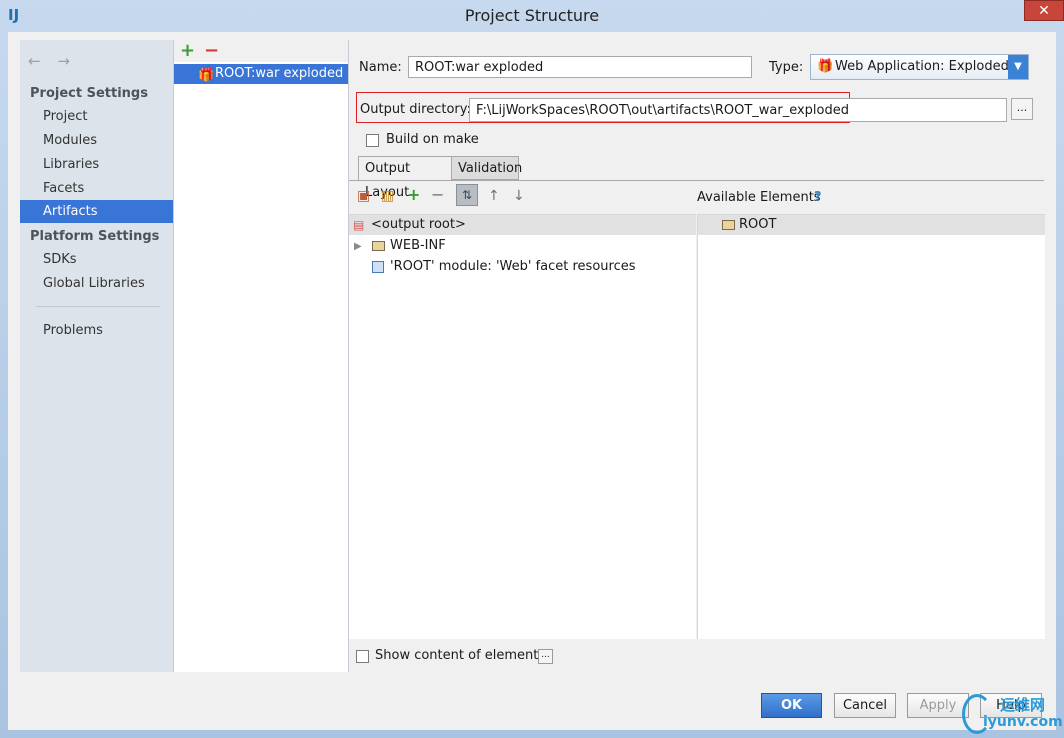  I want to click on output-root-icon: ▤, so click(359, 225).